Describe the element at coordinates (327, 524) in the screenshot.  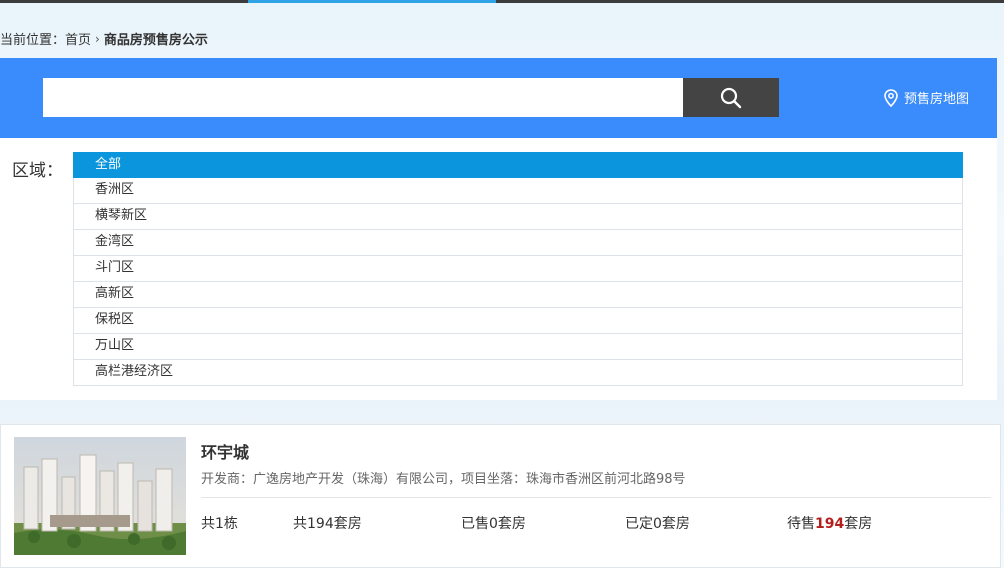
I see `stat-total-units: 共194套房` at that location.